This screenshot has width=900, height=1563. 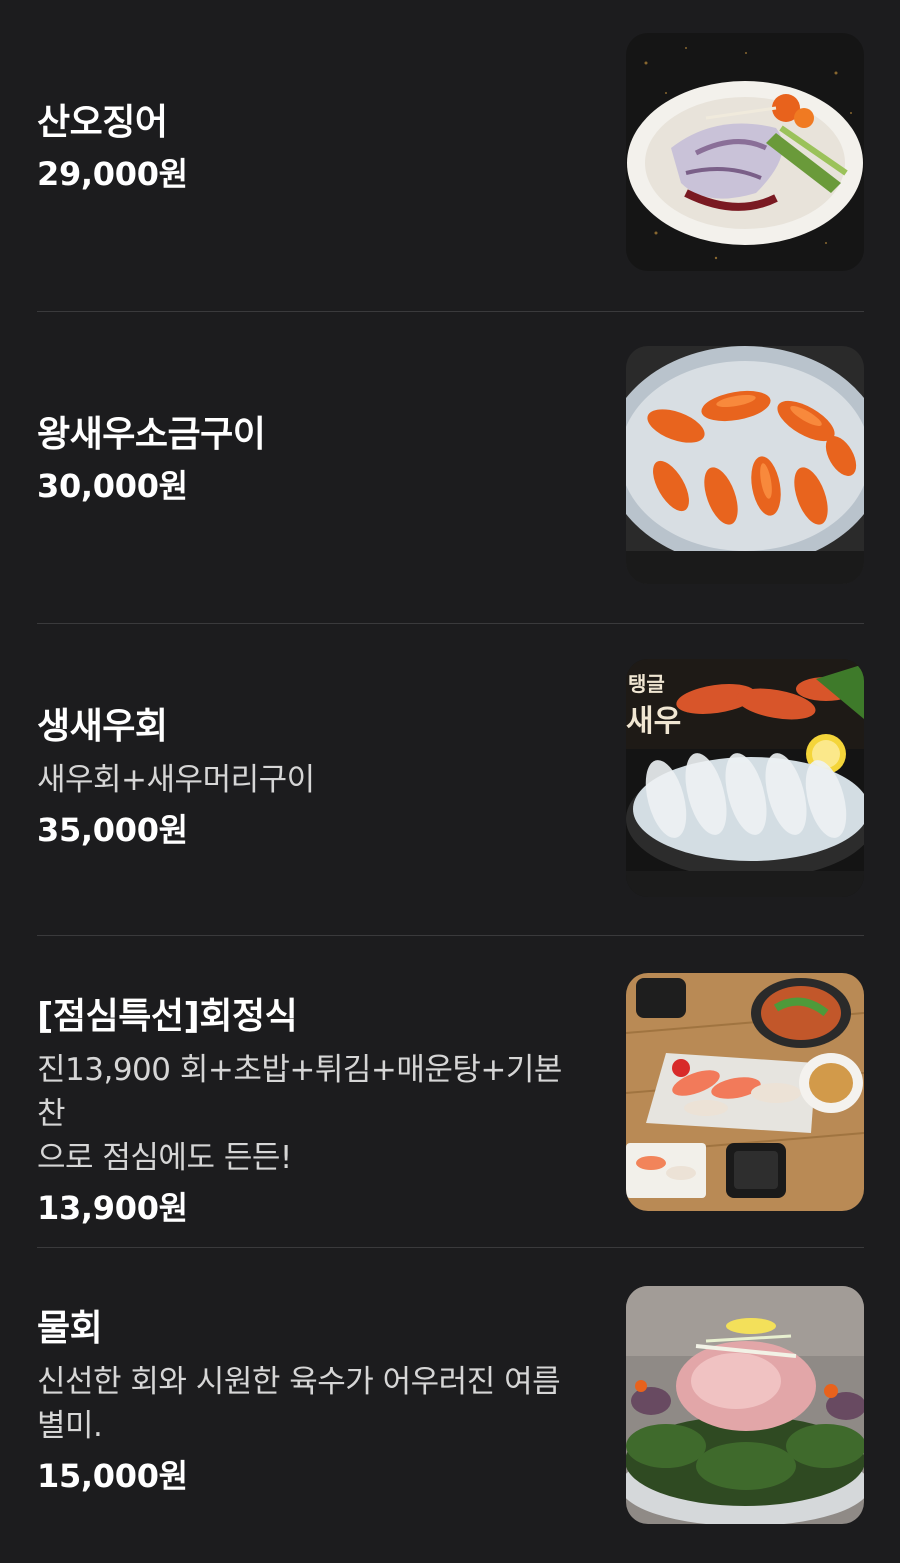 I want to click on menu-item-price: 35,000원, so click(x=112, y=830).